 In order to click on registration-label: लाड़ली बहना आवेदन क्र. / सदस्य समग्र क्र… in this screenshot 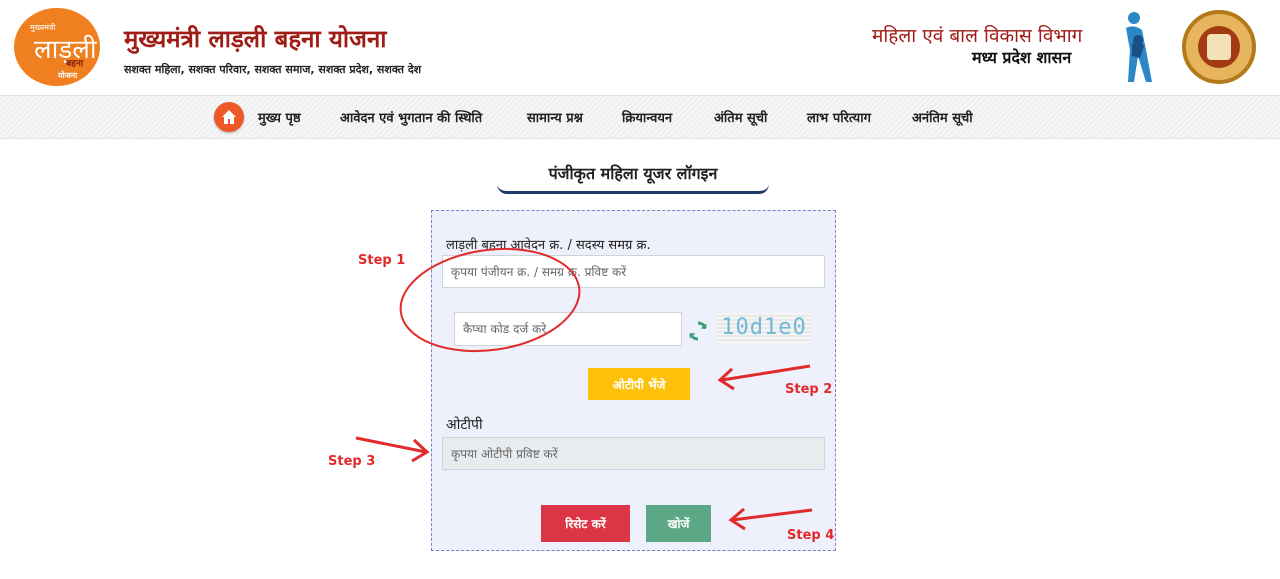, I will do `click(548, 245)`.